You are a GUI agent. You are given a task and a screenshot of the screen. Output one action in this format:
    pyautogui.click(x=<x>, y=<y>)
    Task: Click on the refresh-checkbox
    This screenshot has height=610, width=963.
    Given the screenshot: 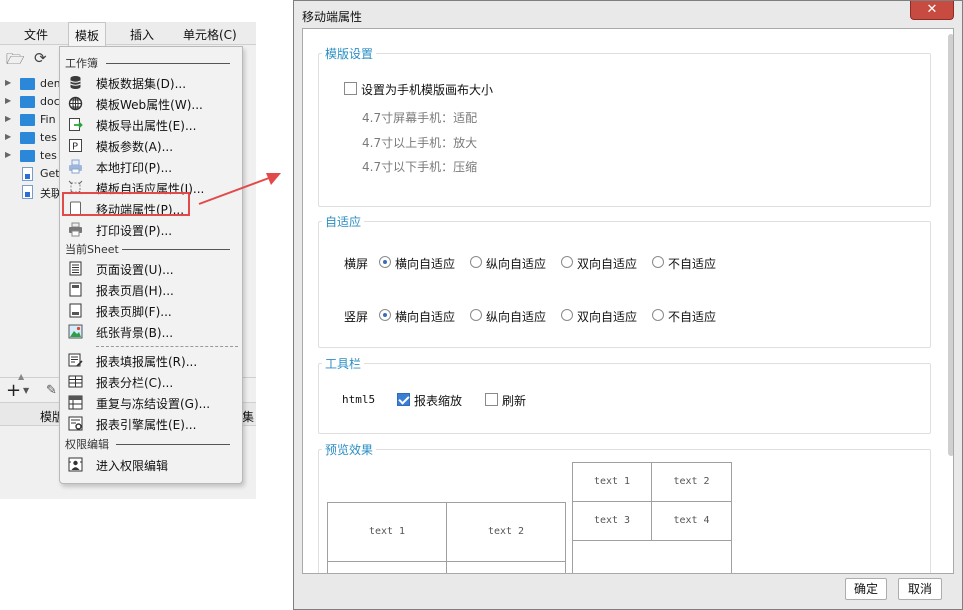 What is the action you would take?
    pyautogui.click(x=491, y=399)
    